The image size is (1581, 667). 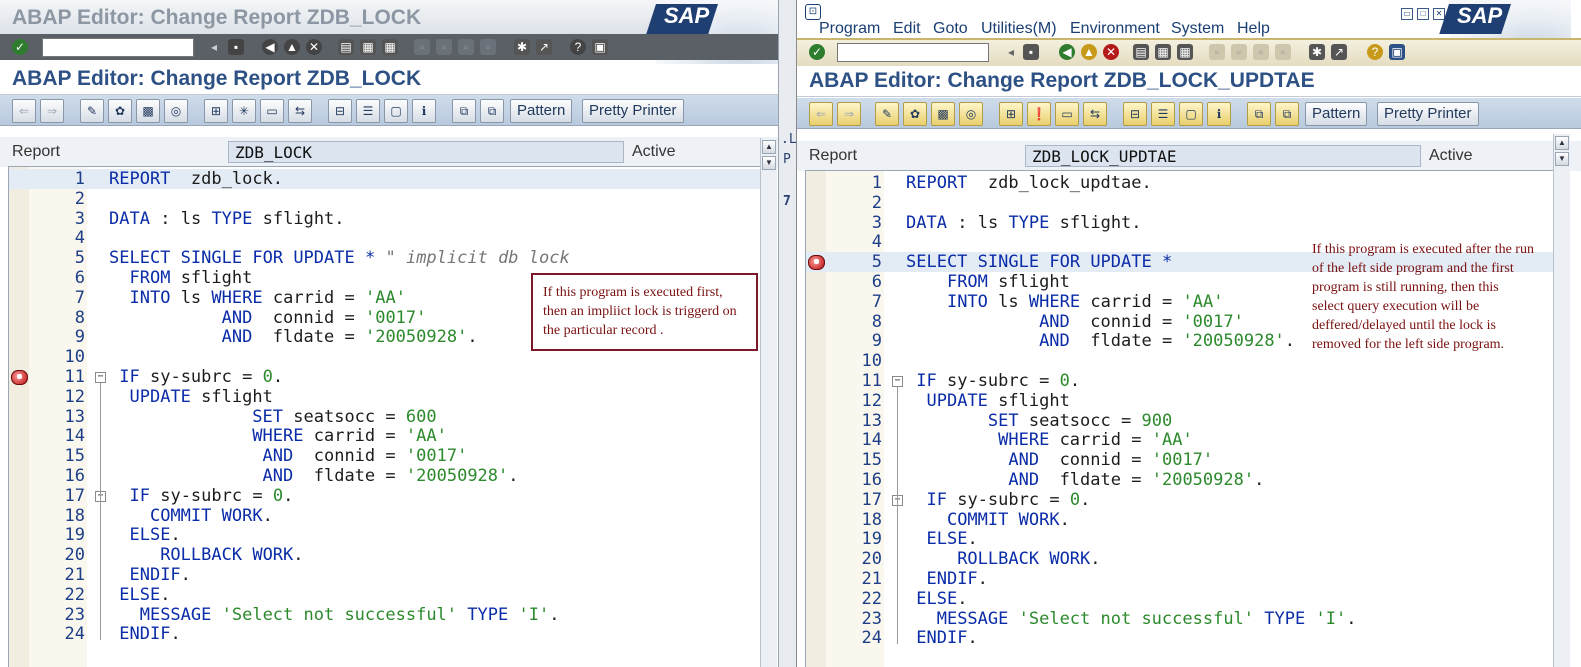 What do you see at coordinates (1115, 29) in the screenshot?
I see `menu-environment: Environment` at bounding box center [1115, 29].